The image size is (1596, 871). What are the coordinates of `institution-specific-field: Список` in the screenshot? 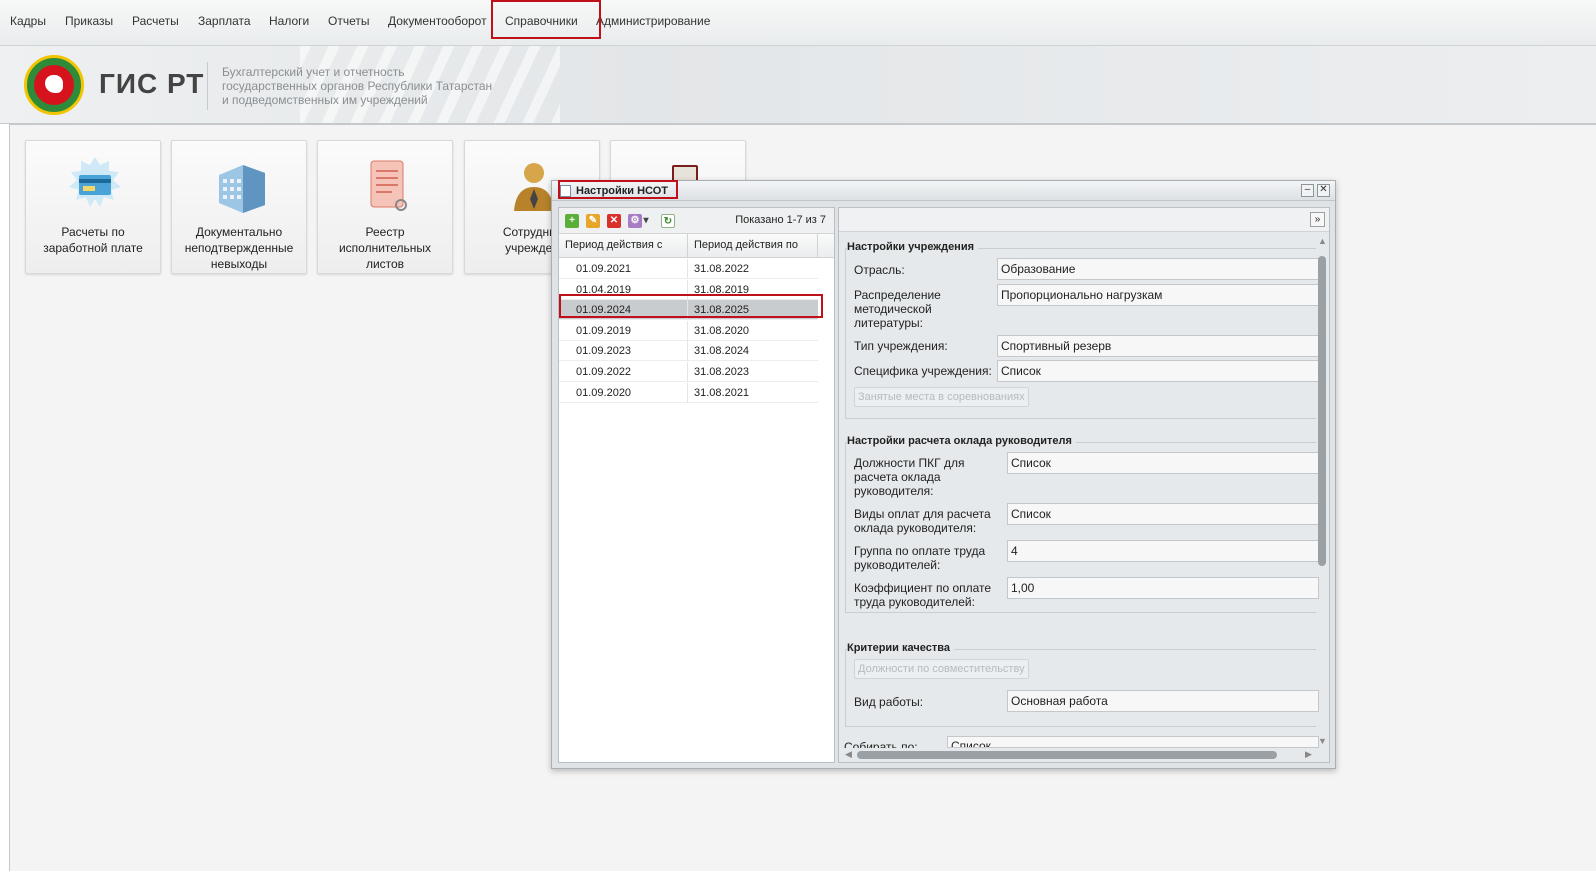 It's located at (1158, 371).